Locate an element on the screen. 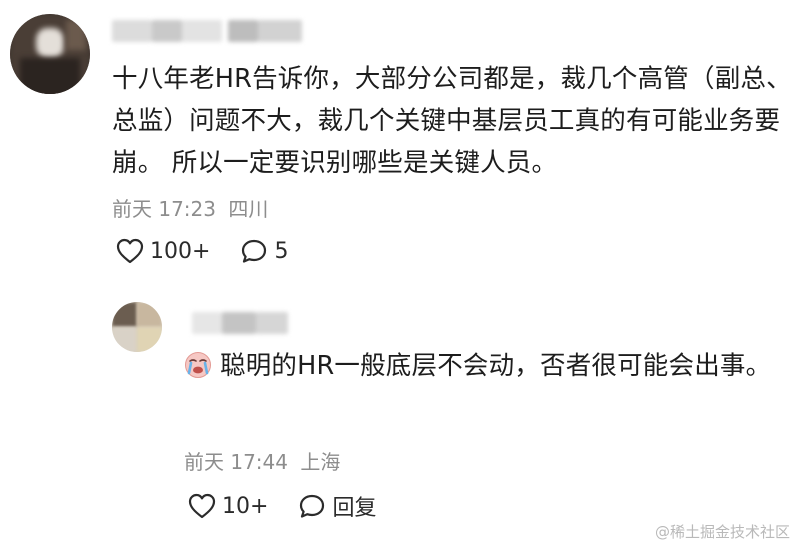 Image resolution: width=798 pixels, height=550 pixels. reply-location: 上海 is located at coordinates (320, 462).